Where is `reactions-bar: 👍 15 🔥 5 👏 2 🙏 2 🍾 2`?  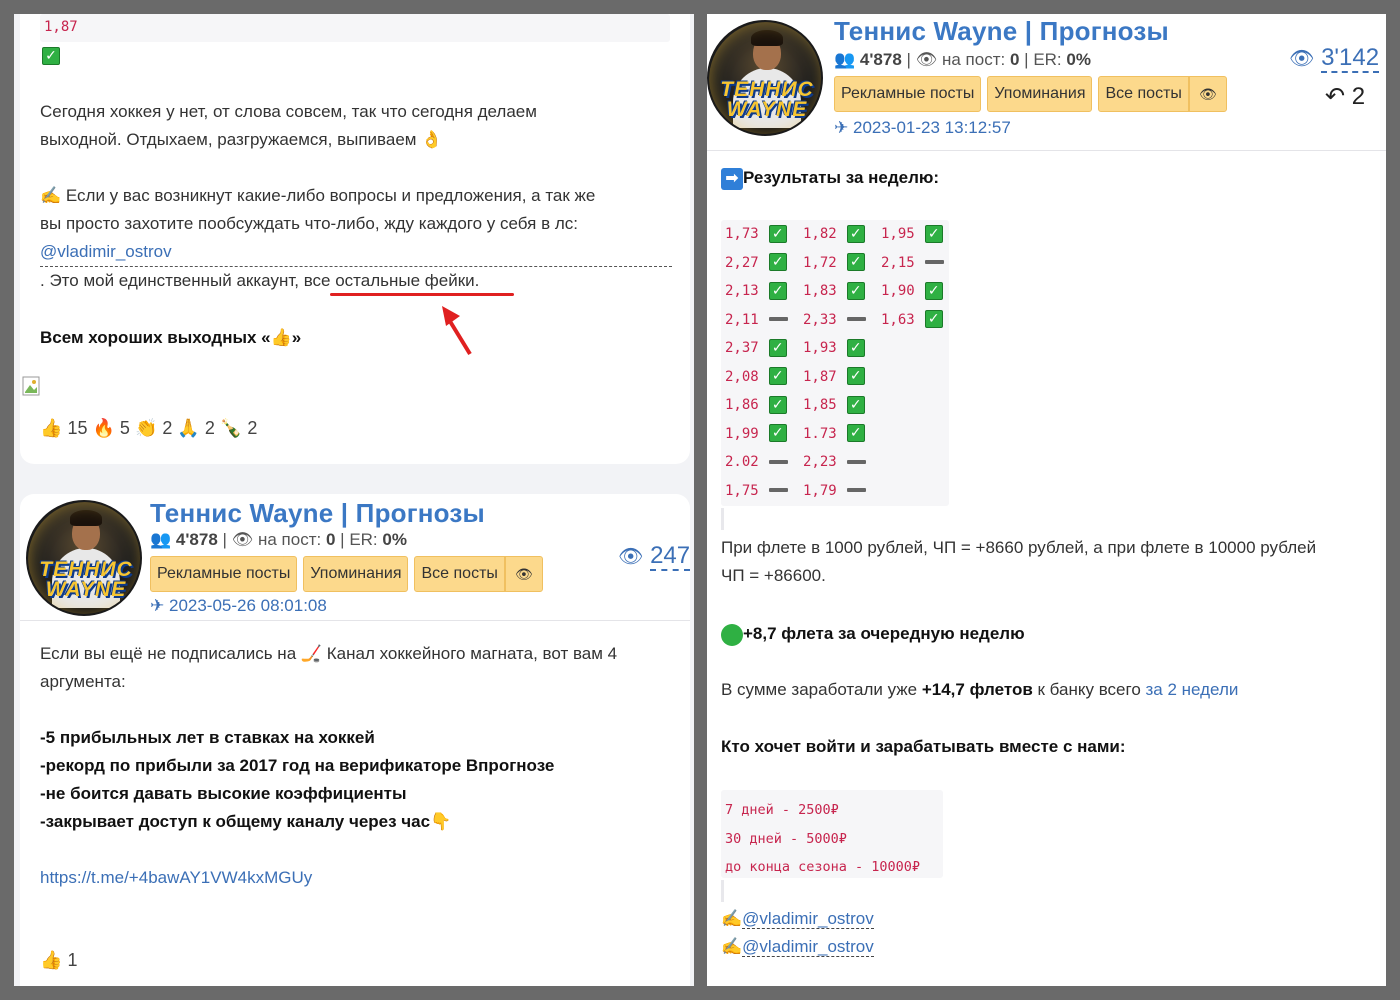
reactions-bar: 👍 15 🔥 5 👏 2 🙏 2 🍾 2 is located at coordinates (148, 428).